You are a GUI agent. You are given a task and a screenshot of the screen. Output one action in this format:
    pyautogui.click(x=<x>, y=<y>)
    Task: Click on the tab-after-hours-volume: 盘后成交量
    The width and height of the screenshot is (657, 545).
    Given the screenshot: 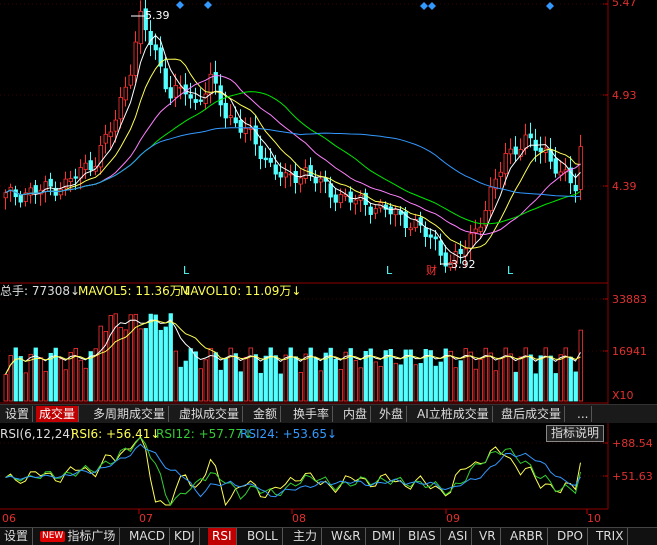 What is the action you would take?
    pyautogui.click(x=532, y=414)
    